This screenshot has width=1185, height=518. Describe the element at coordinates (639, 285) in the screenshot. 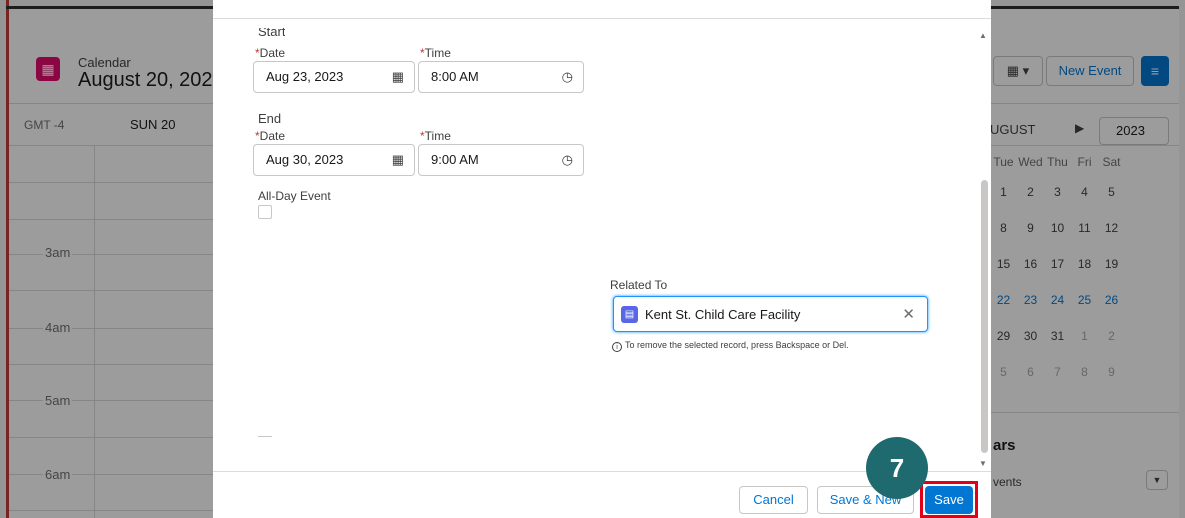

I see `related-to-label: Related To` at that location.